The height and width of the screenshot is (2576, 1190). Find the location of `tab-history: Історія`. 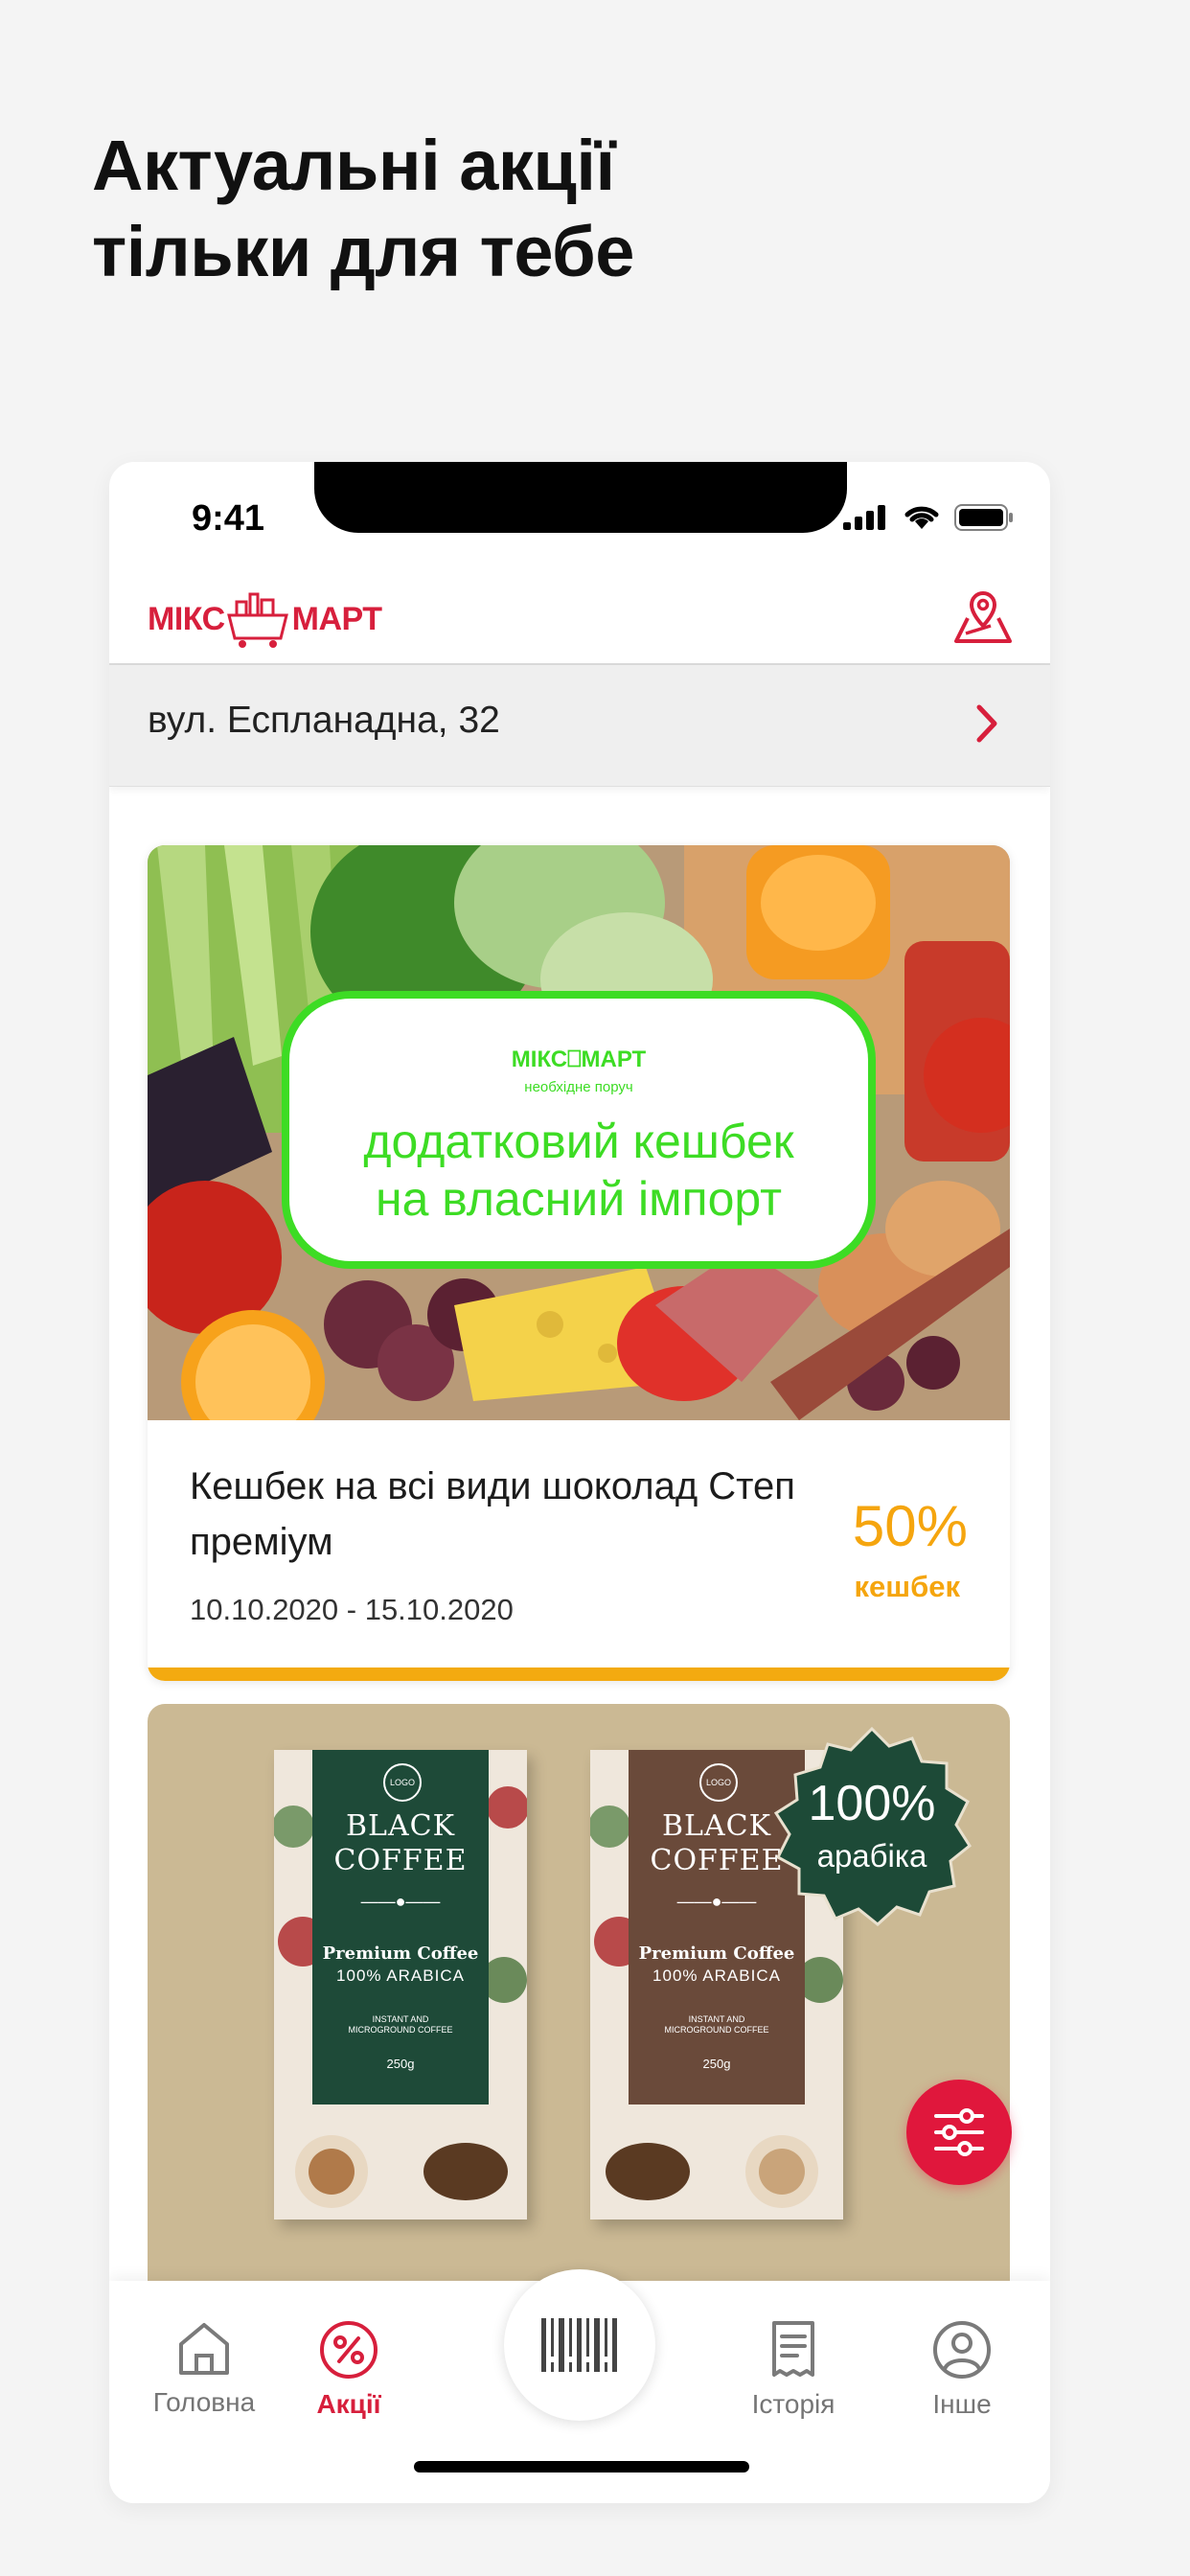

tab-history: Історія is located at coordinates (794, 2369).